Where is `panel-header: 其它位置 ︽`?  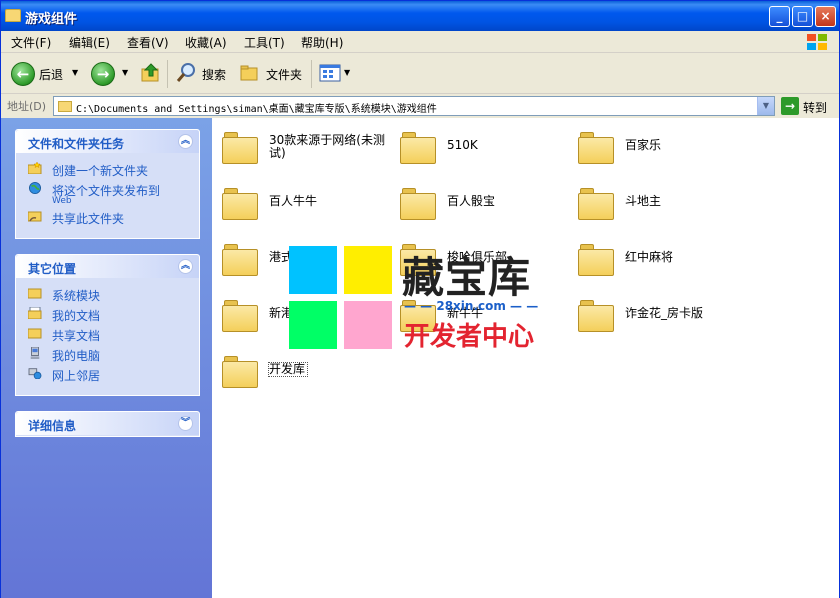 panel-header: 其它位置 ︽ is located at coordinates (107, 266).